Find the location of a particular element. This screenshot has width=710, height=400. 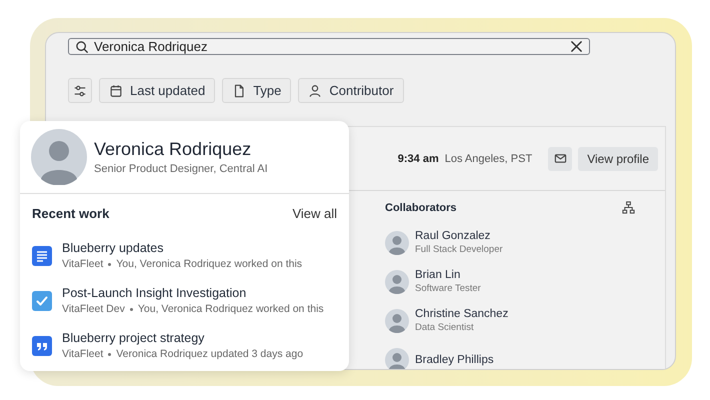

collaborator-role: Data Scientist is located at coordinates (445, 327).